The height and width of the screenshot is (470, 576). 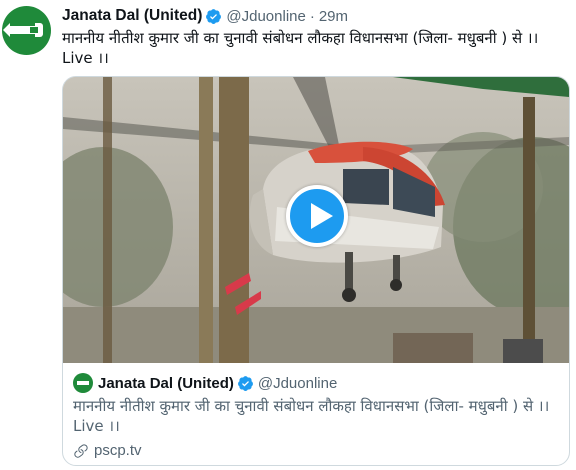 I want to click on author-name: Janata Dal (United), so click(x=132, y=16).